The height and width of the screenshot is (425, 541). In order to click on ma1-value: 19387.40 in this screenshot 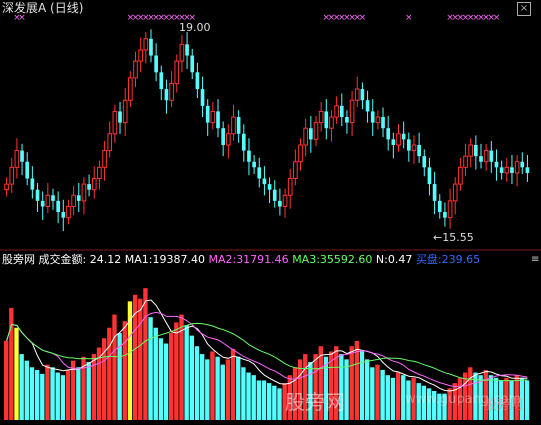, I will do `click(178, 259)`.